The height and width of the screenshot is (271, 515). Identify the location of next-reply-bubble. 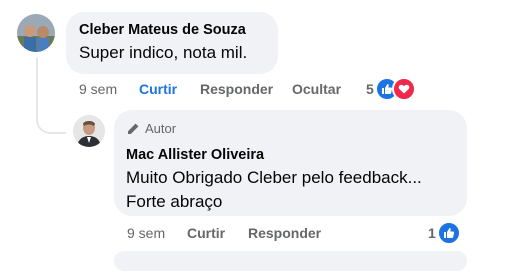
(290, 261).